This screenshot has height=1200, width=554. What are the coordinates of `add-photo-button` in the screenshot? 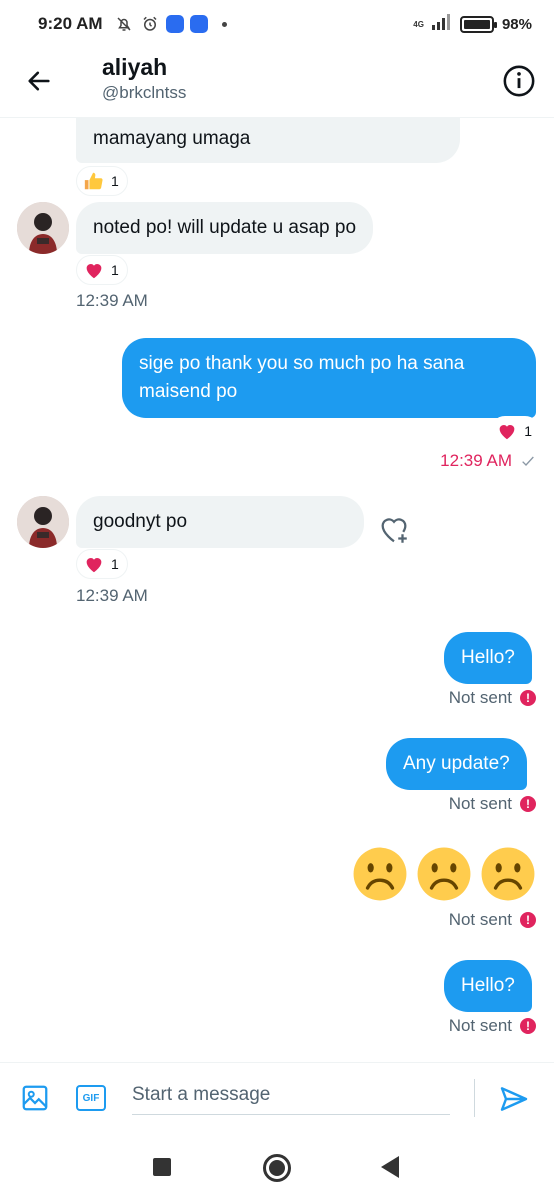 It's located at (35, 1098).